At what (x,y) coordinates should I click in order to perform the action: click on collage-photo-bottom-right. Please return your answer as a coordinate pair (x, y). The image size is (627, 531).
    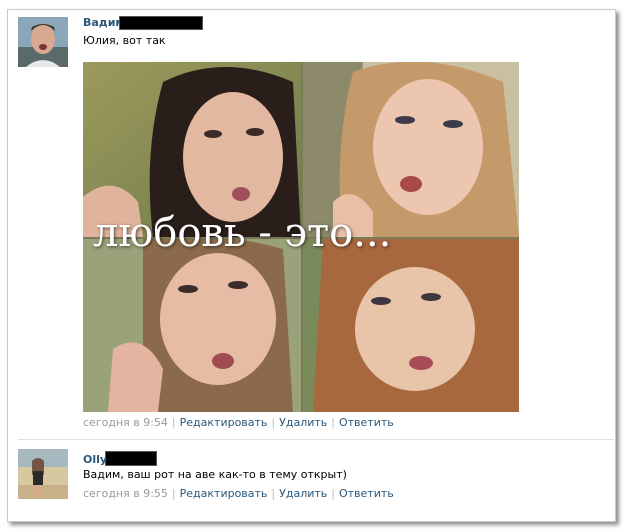
    Looking at the image, I should click on (411, 325).